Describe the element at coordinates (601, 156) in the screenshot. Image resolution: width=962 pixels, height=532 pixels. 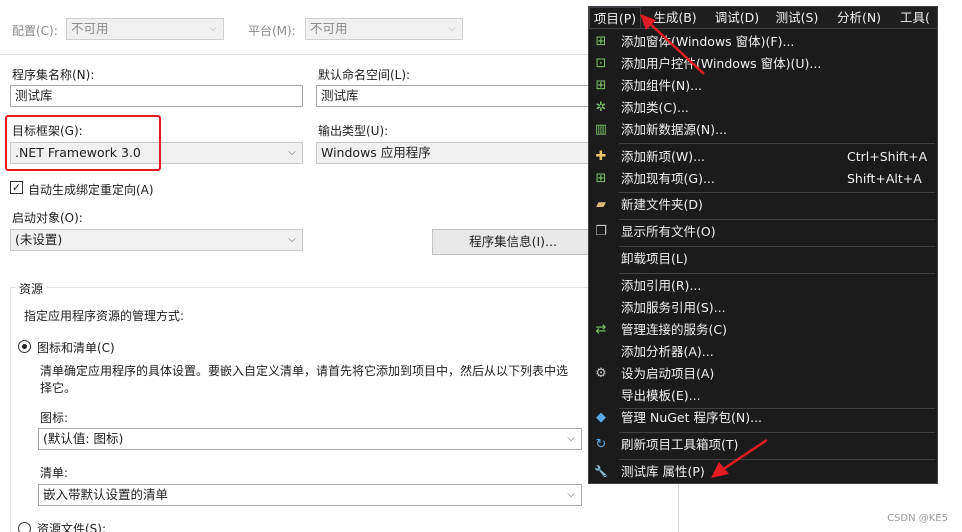
I see `new-item-icon: ✚` at that location.